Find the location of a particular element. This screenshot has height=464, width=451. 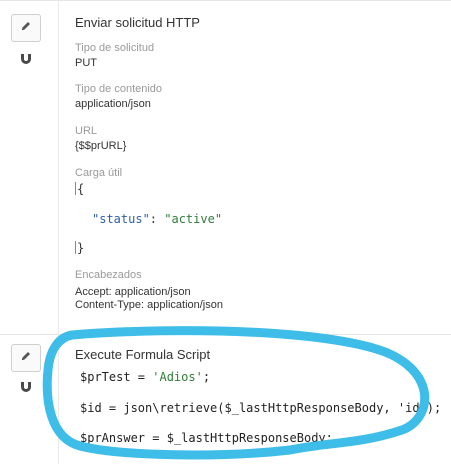

payload-value: "active" is located at coordinates (193, 219).